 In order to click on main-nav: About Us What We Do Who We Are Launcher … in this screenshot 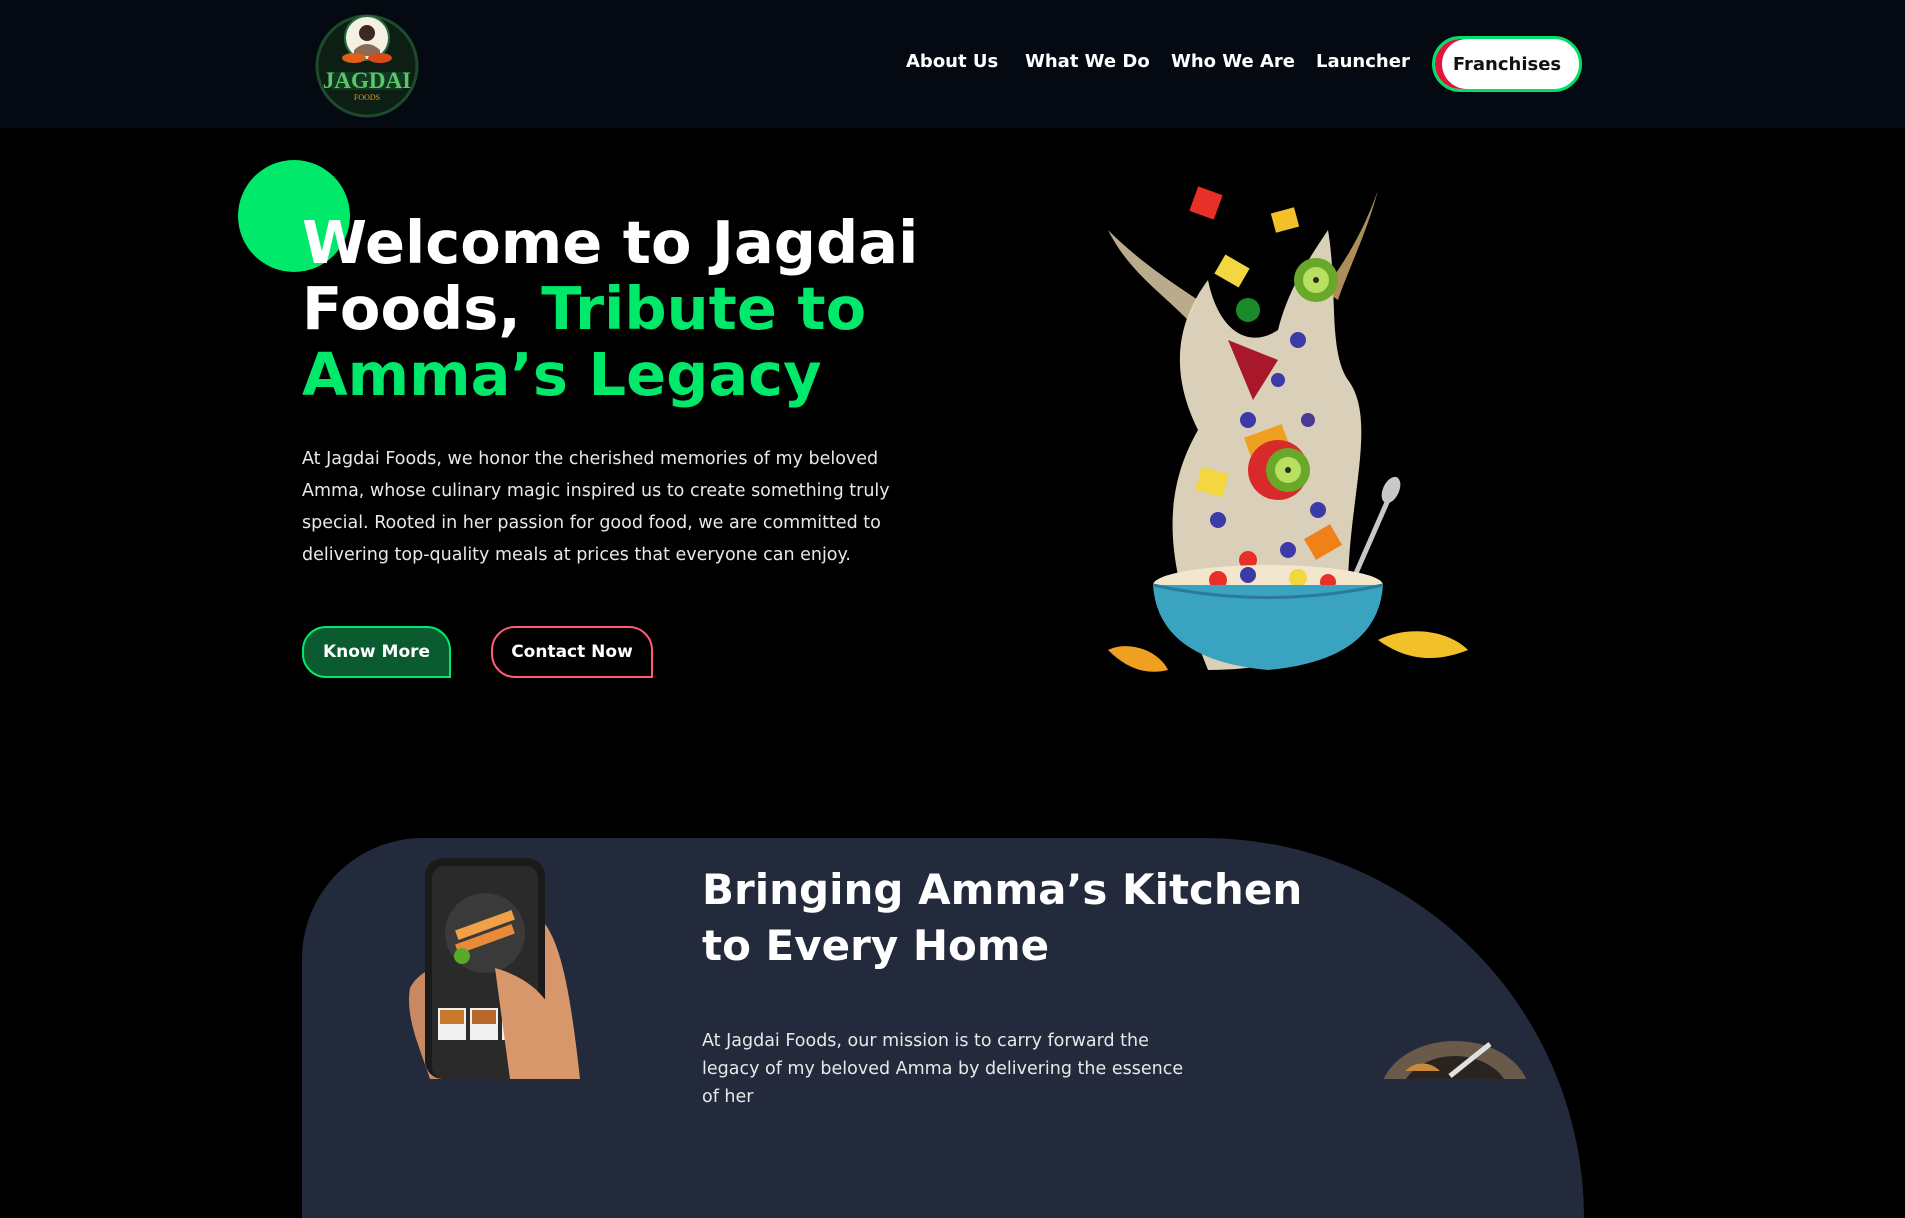, I will do `click(952, 64)`.